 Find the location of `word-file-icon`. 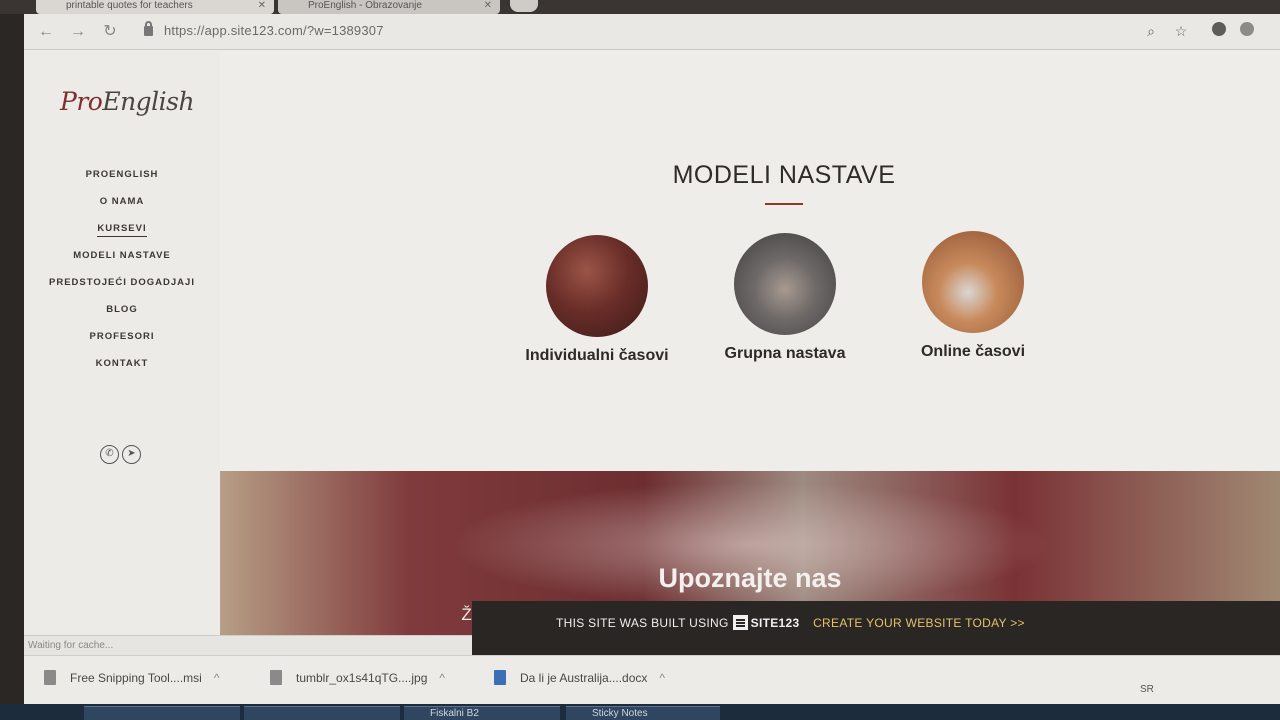

word-file-icon is located at coordinates (500, 677).